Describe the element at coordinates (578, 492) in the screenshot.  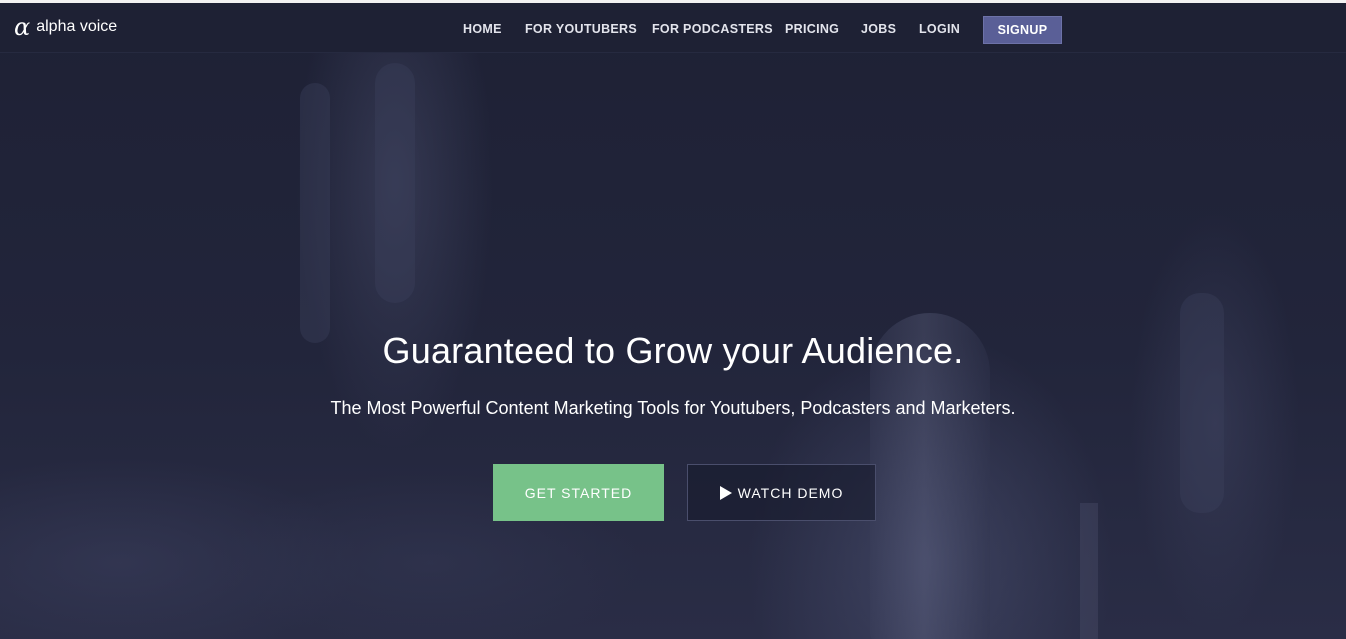
I see `get-started-button: GET STARTED` at that location.